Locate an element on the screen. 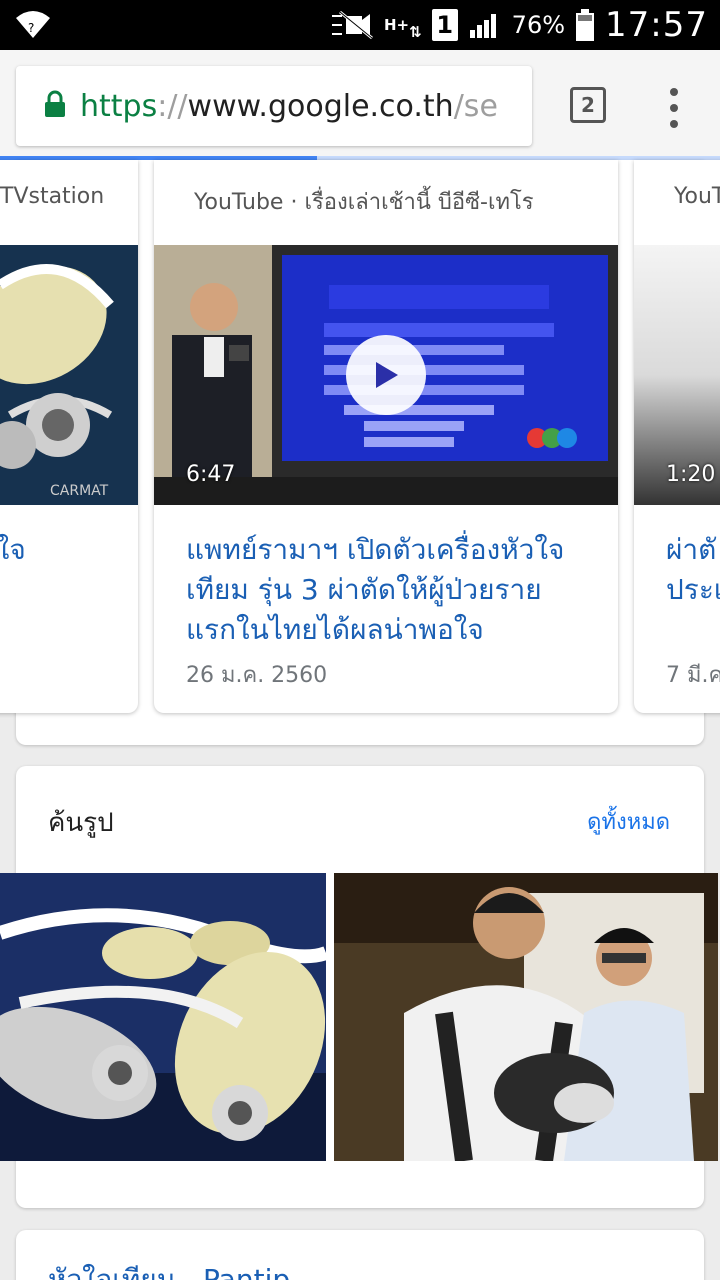 This screenshot has width=720, height=1280. video-card: YouT 1:20 ผ่าตั ประเ 7 มี.ค is located at coordinates (677, 436).